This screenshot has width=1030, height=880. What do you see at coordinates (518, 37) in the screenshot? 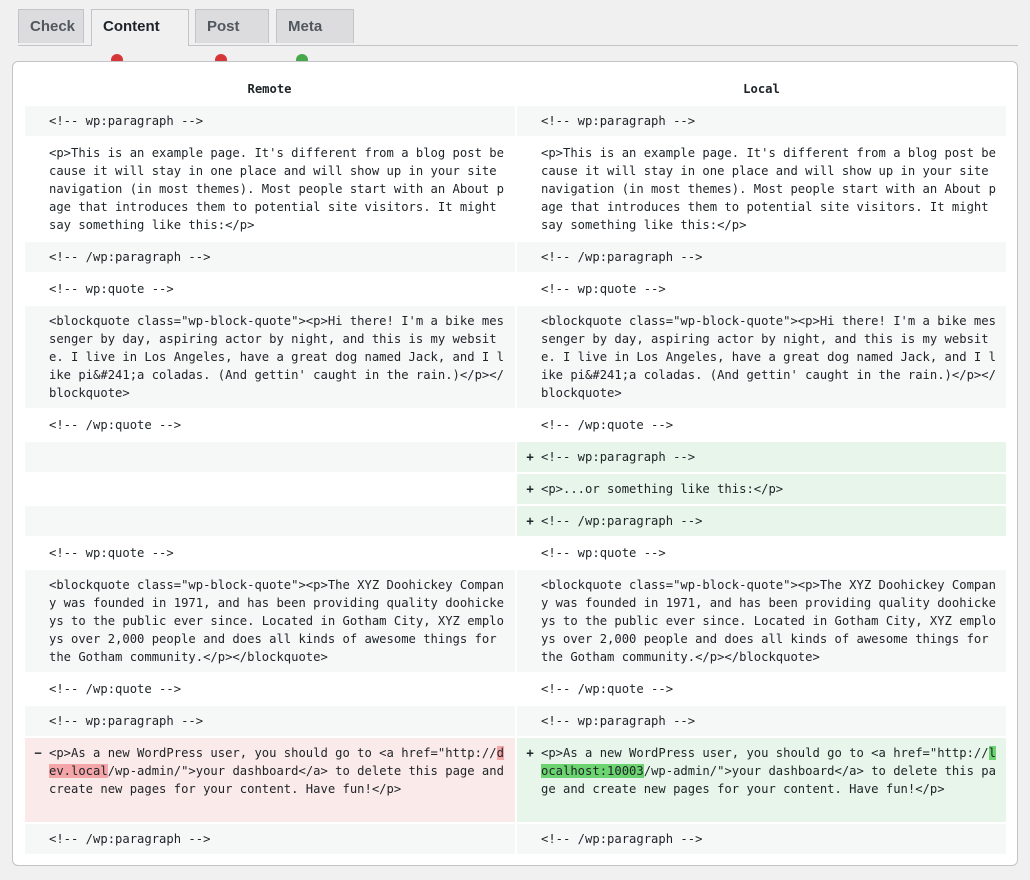
I see `tab-bar: Check Content Post Meta` at bounding box center [518, 37].